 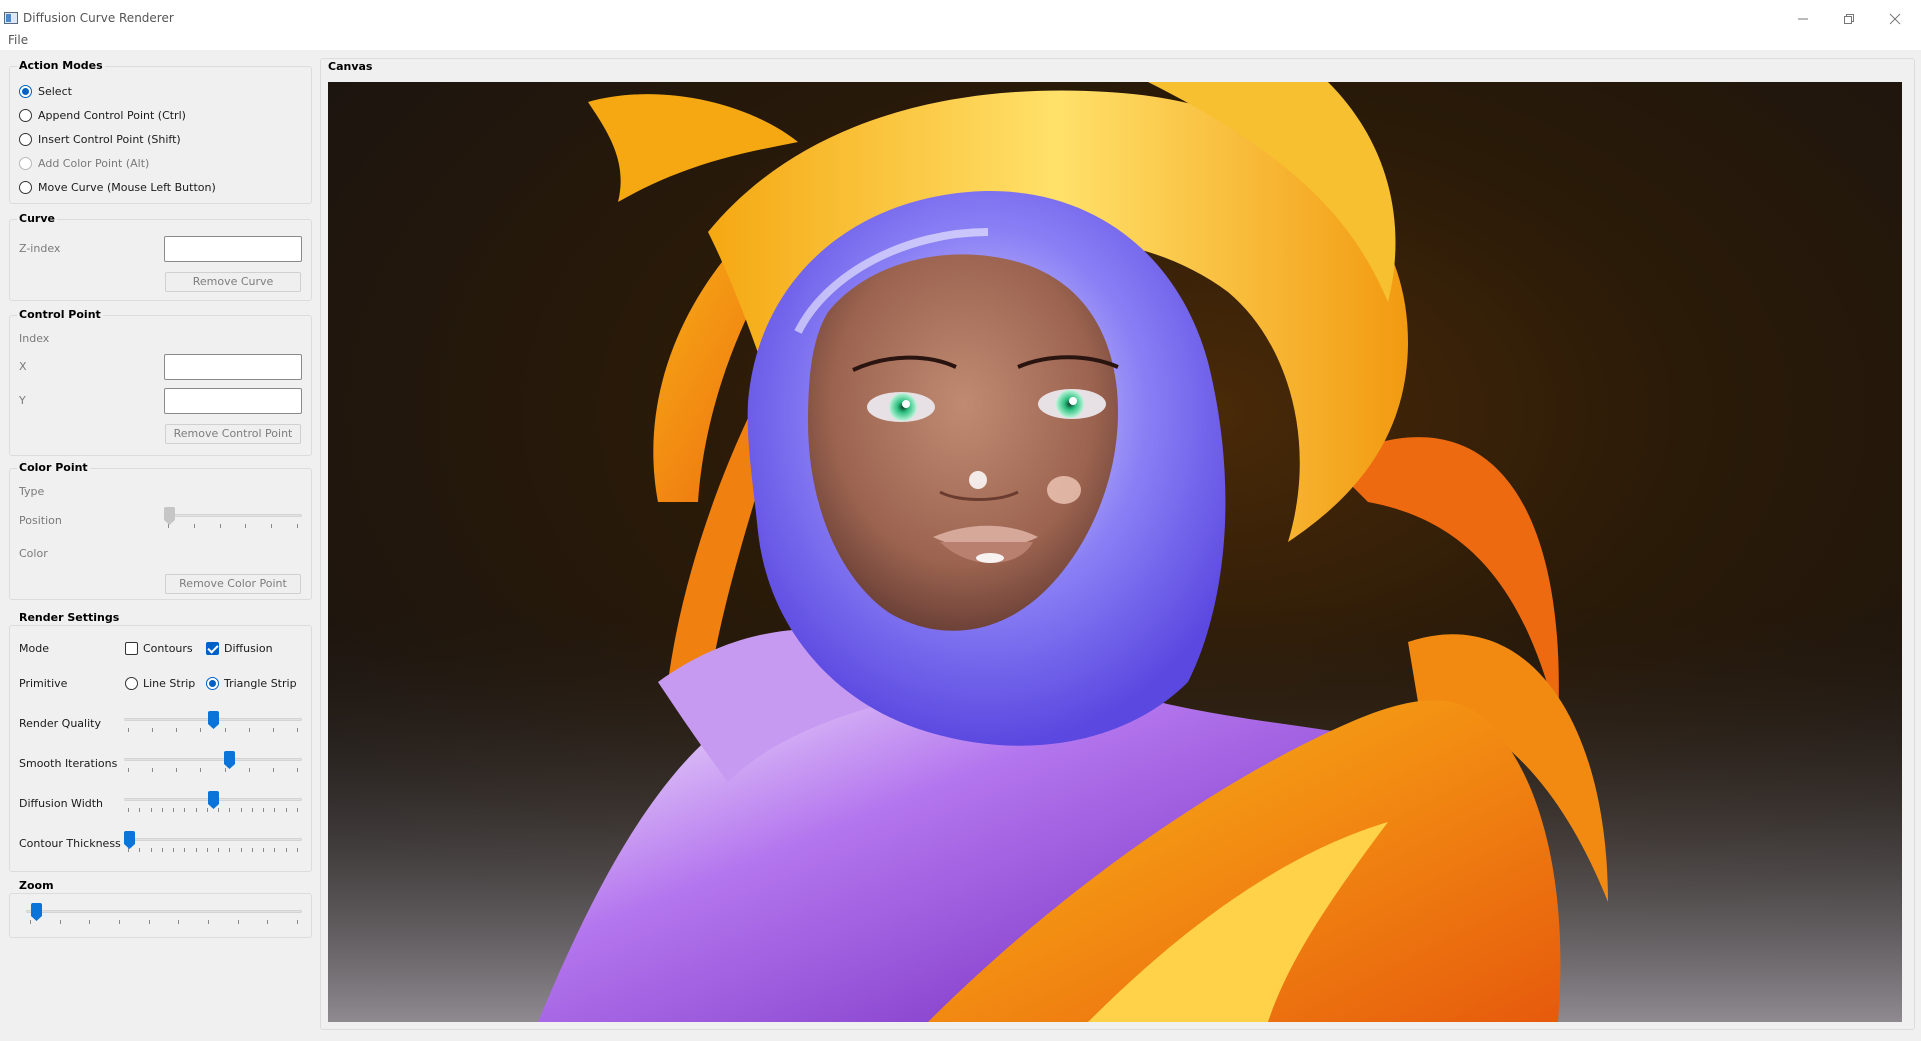 I want to click on control-point-title: Control Point, so click(x=60, y=314).